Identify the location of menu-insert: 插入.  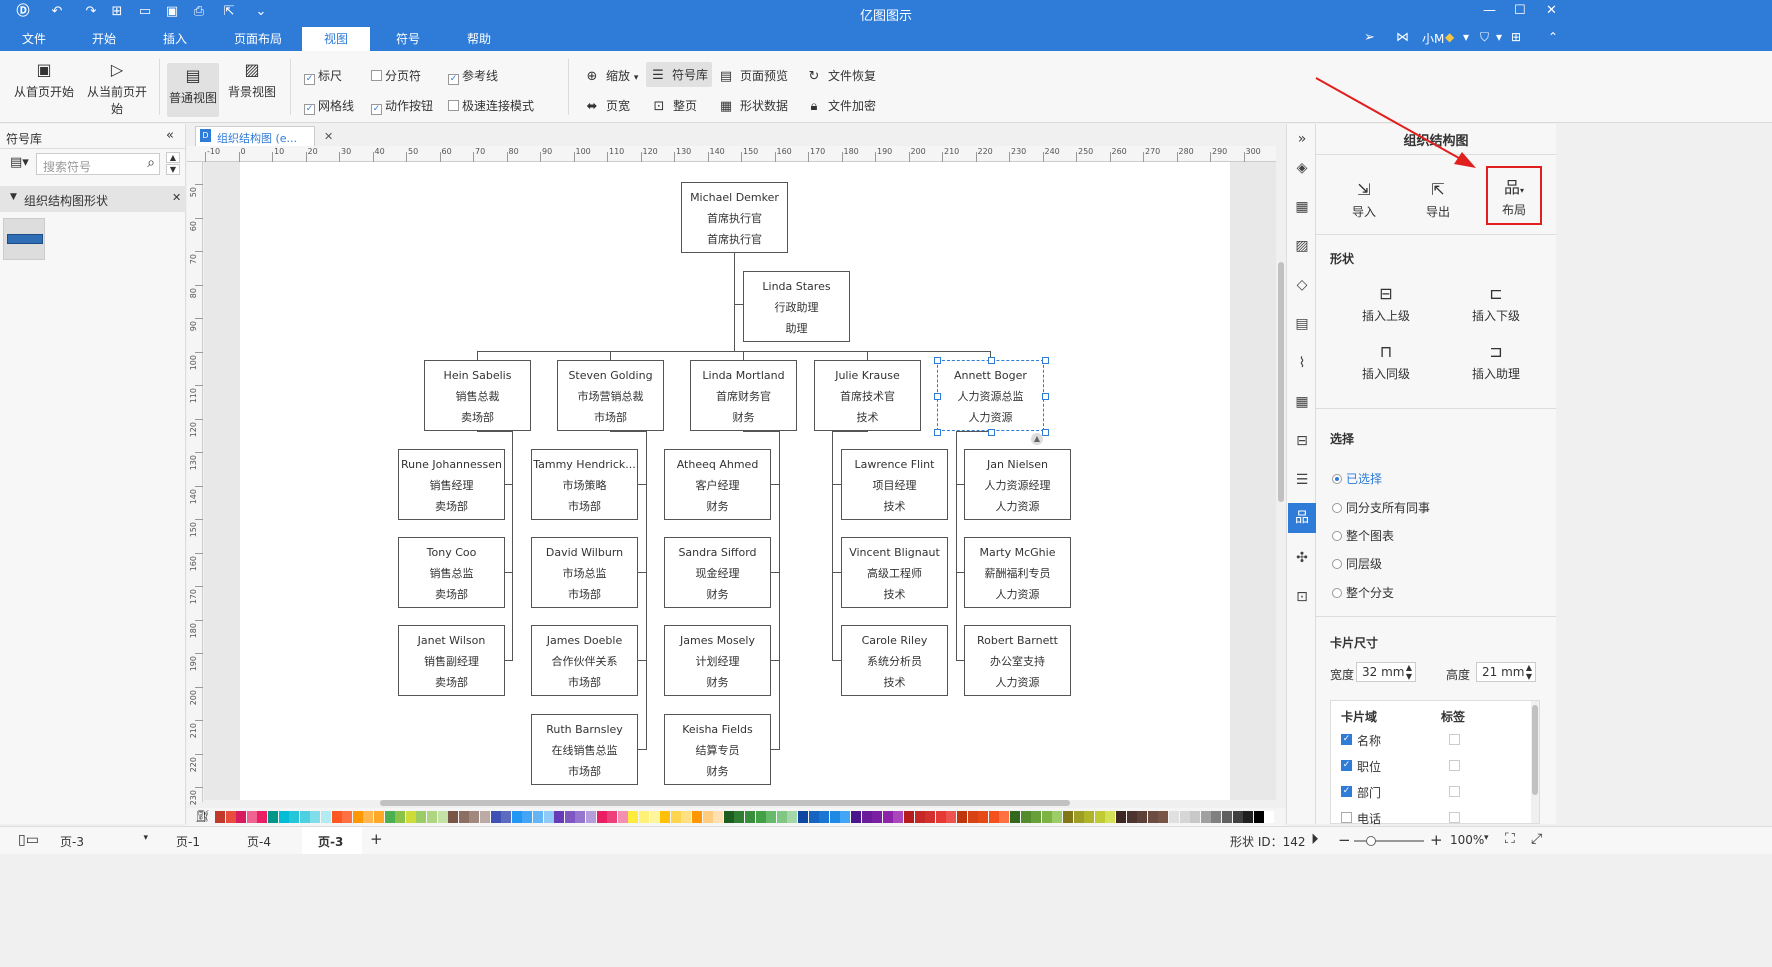
(175, 38).